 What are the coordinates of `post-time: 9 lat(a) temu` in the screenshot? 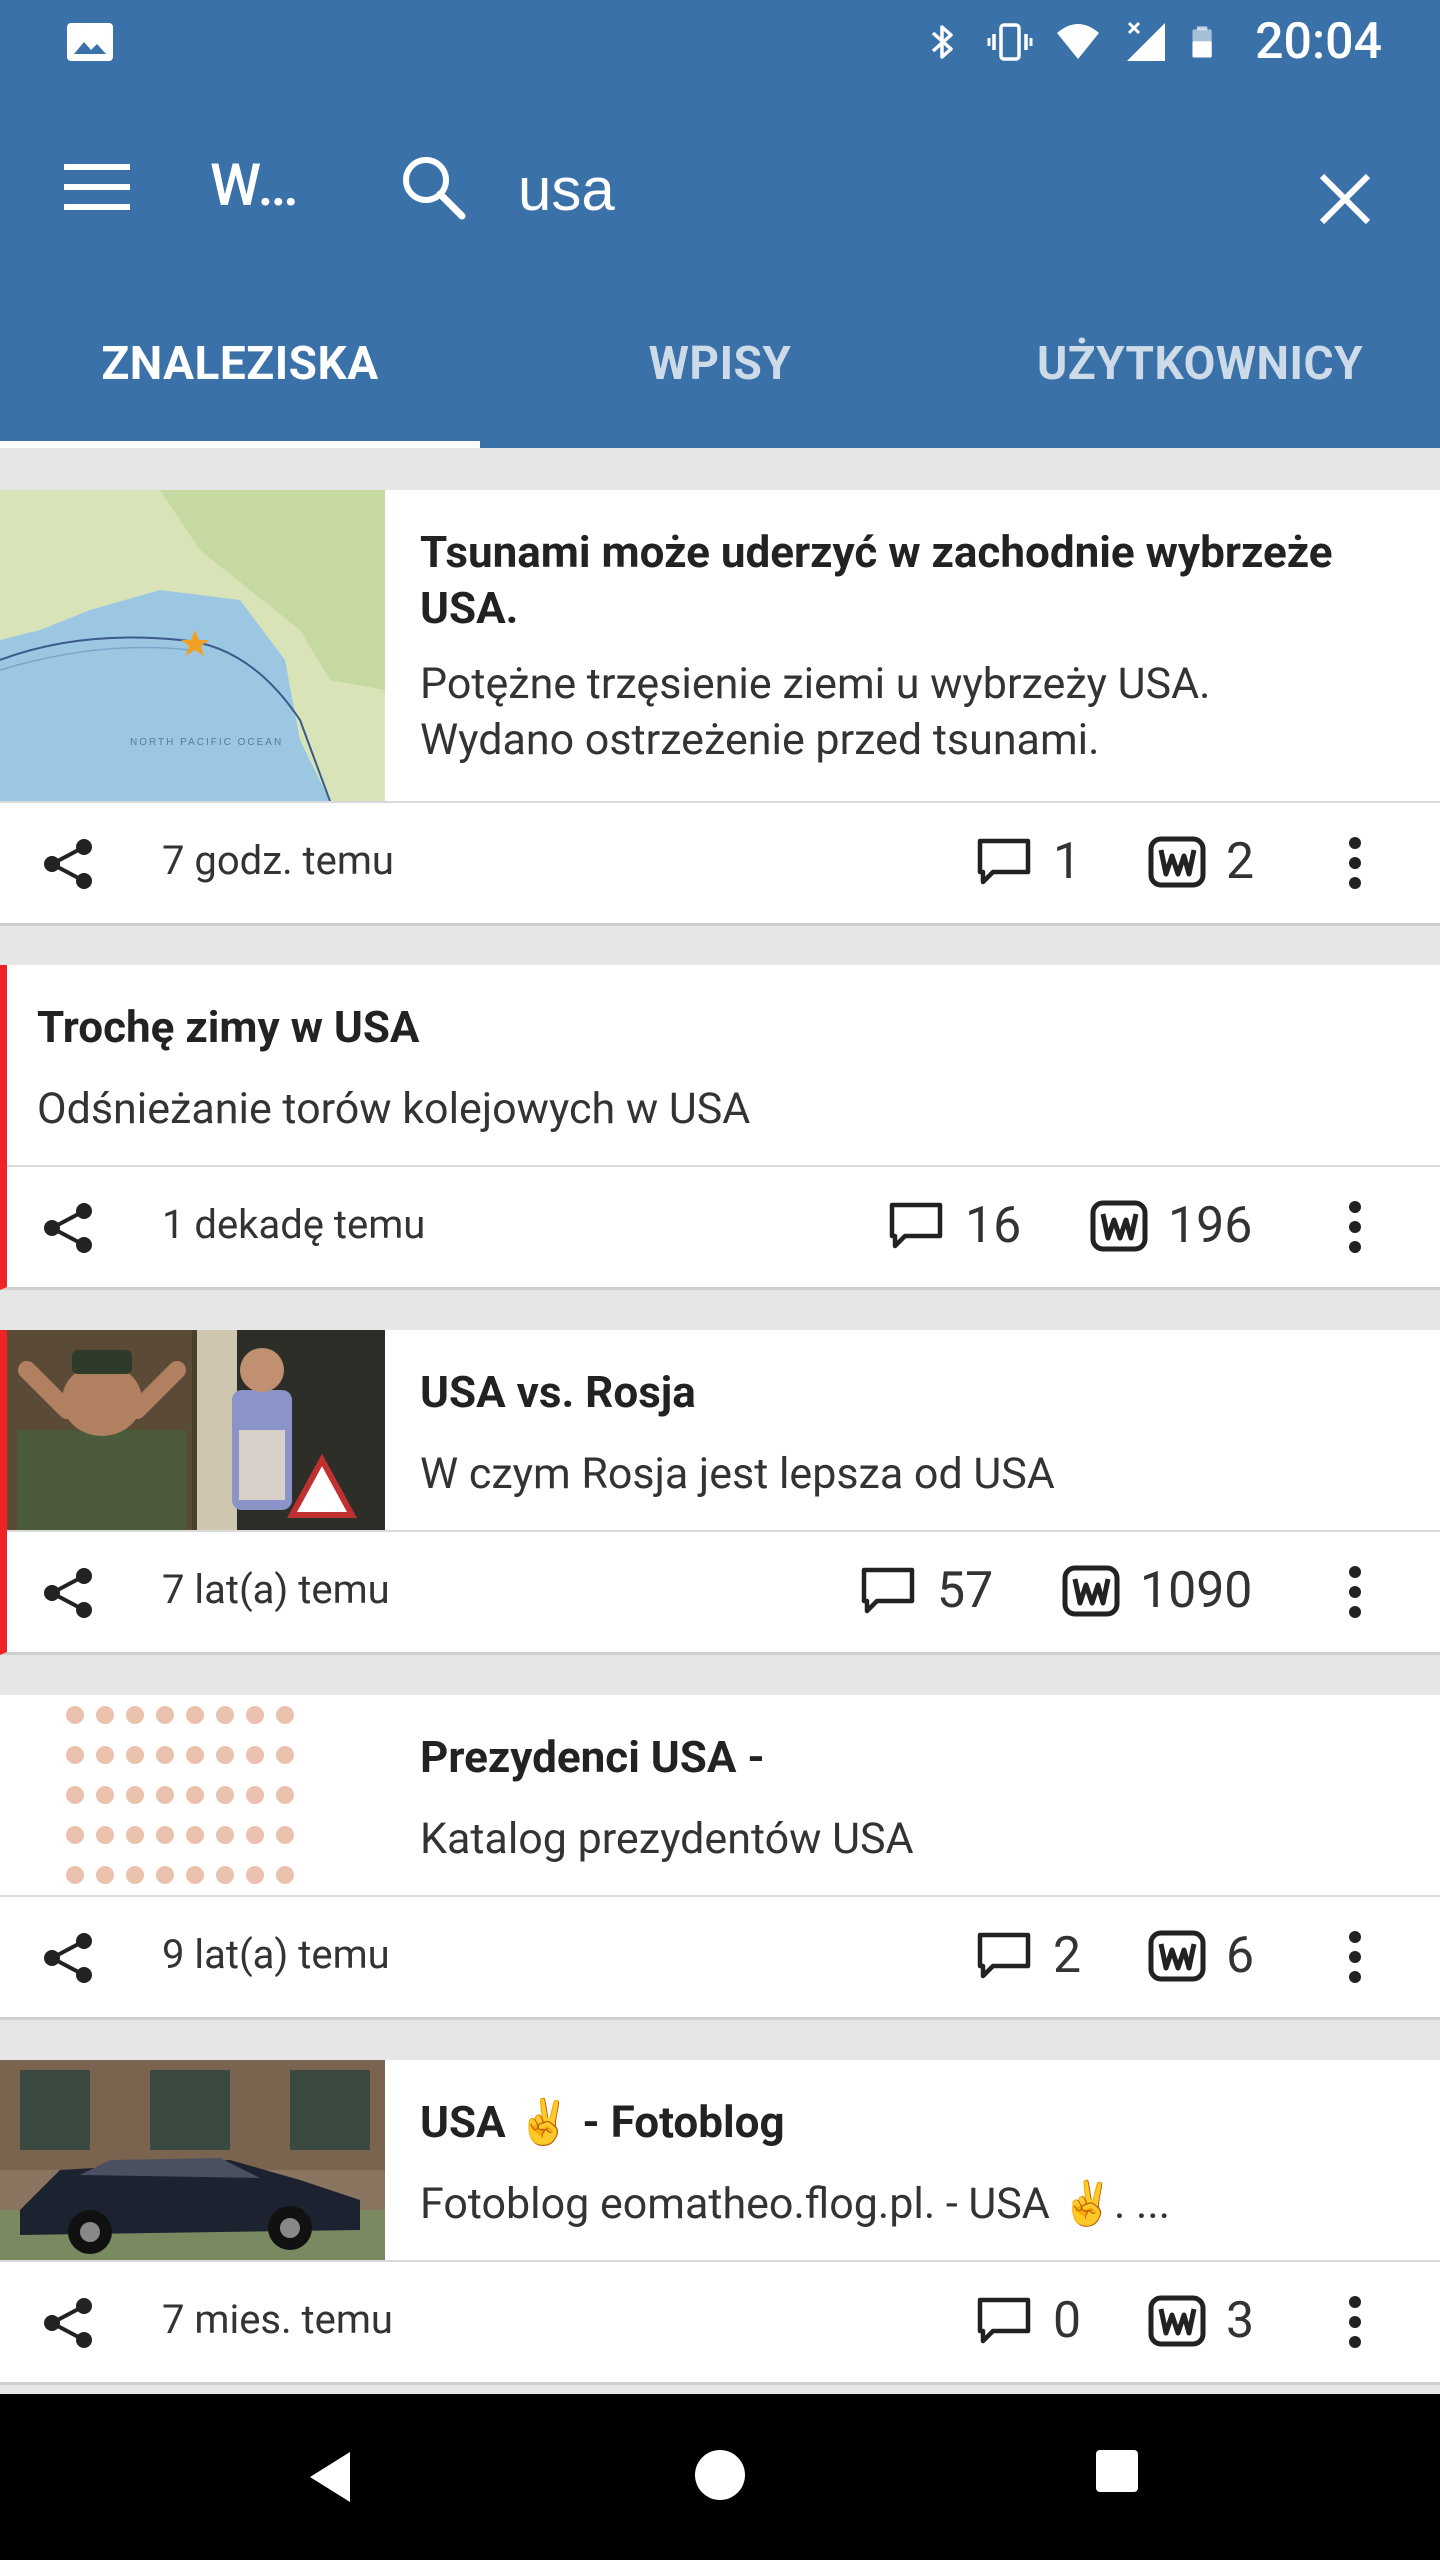 It's located at (276, 1954).